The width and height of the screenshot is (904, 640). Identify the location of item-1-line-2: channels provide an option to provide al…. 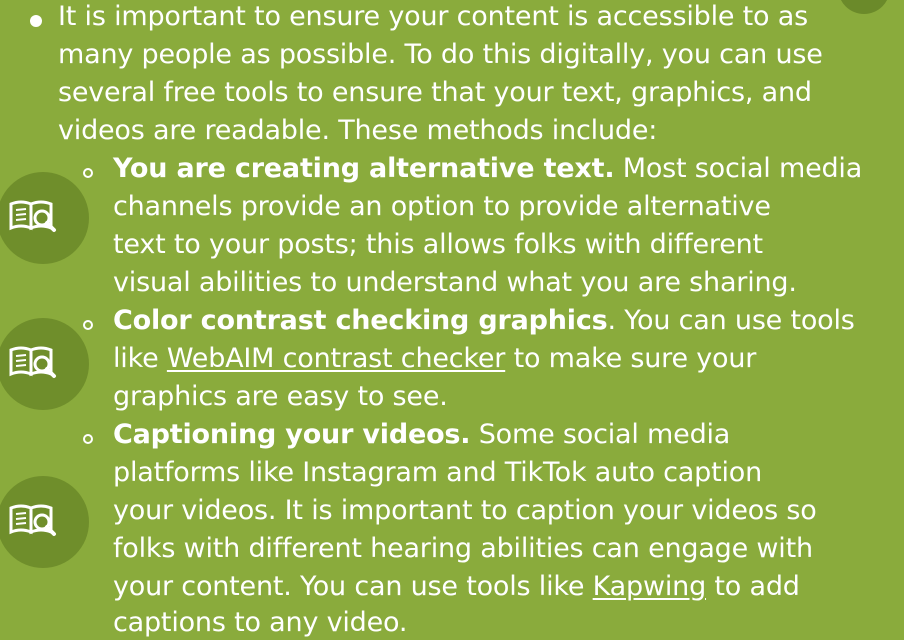
(442, 206).